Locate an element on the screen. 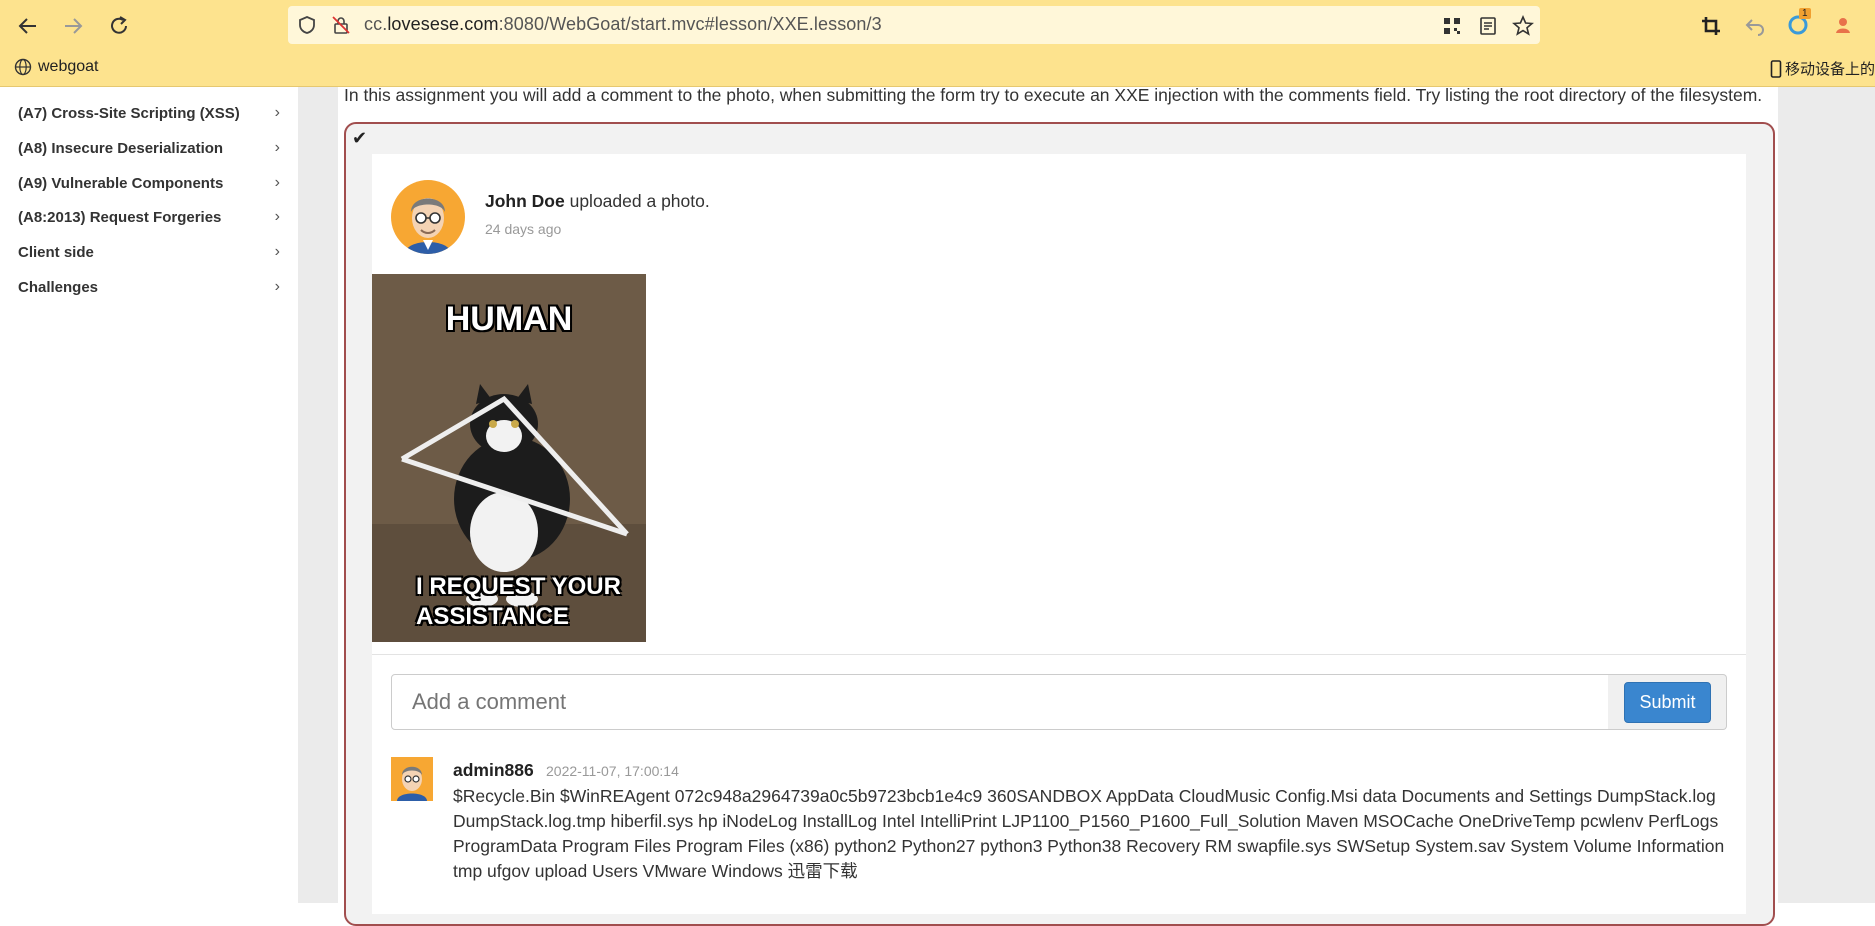 The image size is (1875, 926). sidebar-item-label: (A7) Cross-Site Scripting (XSS) is located at coordinates (129, 113).